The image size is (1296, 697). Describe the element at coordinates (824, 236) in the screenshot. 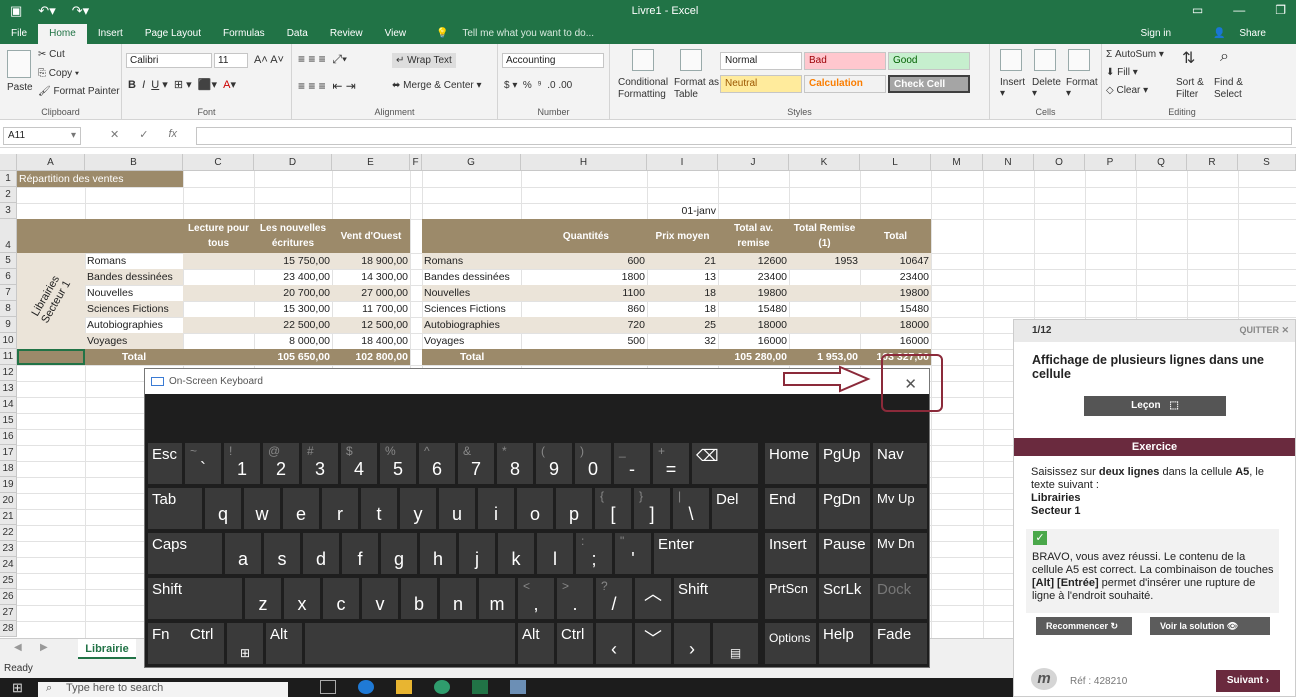

I see `header-total-remise: Total Remise (1)` at that location.